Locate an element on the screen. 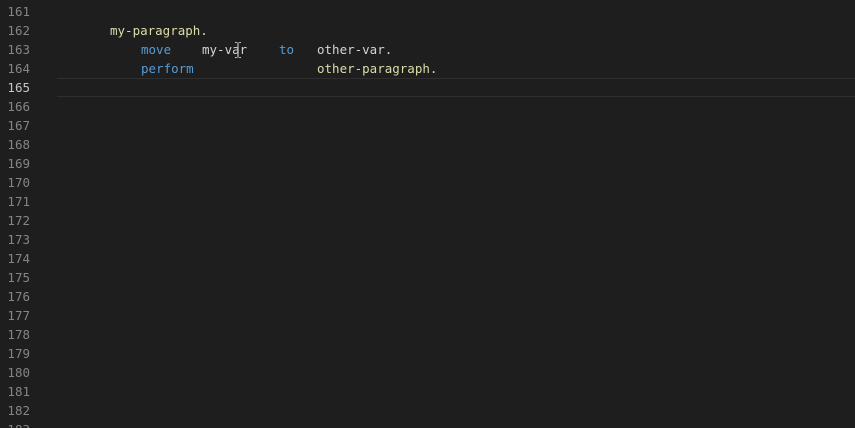  keyword-perform: perform is located at coordinates (167, 68).